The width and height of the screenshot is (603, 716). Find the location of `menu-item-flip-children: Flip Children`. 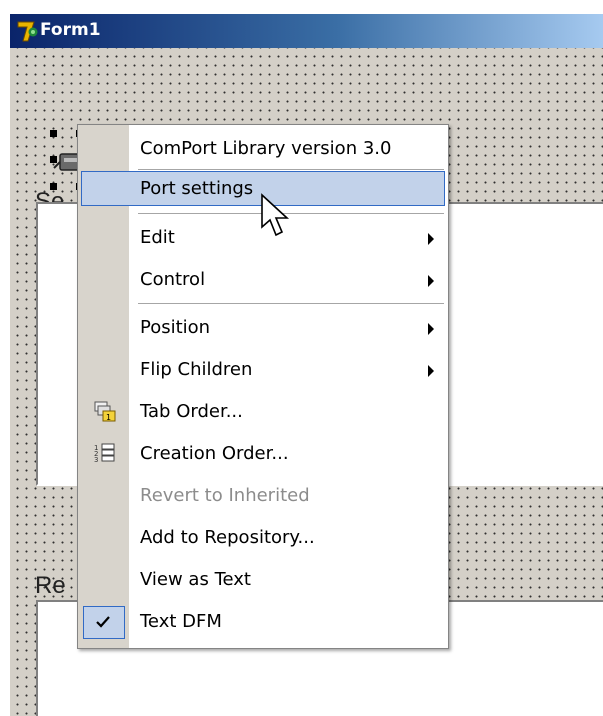

menu-item-flip-children: Flip Children is located at coordinates (263, 370).